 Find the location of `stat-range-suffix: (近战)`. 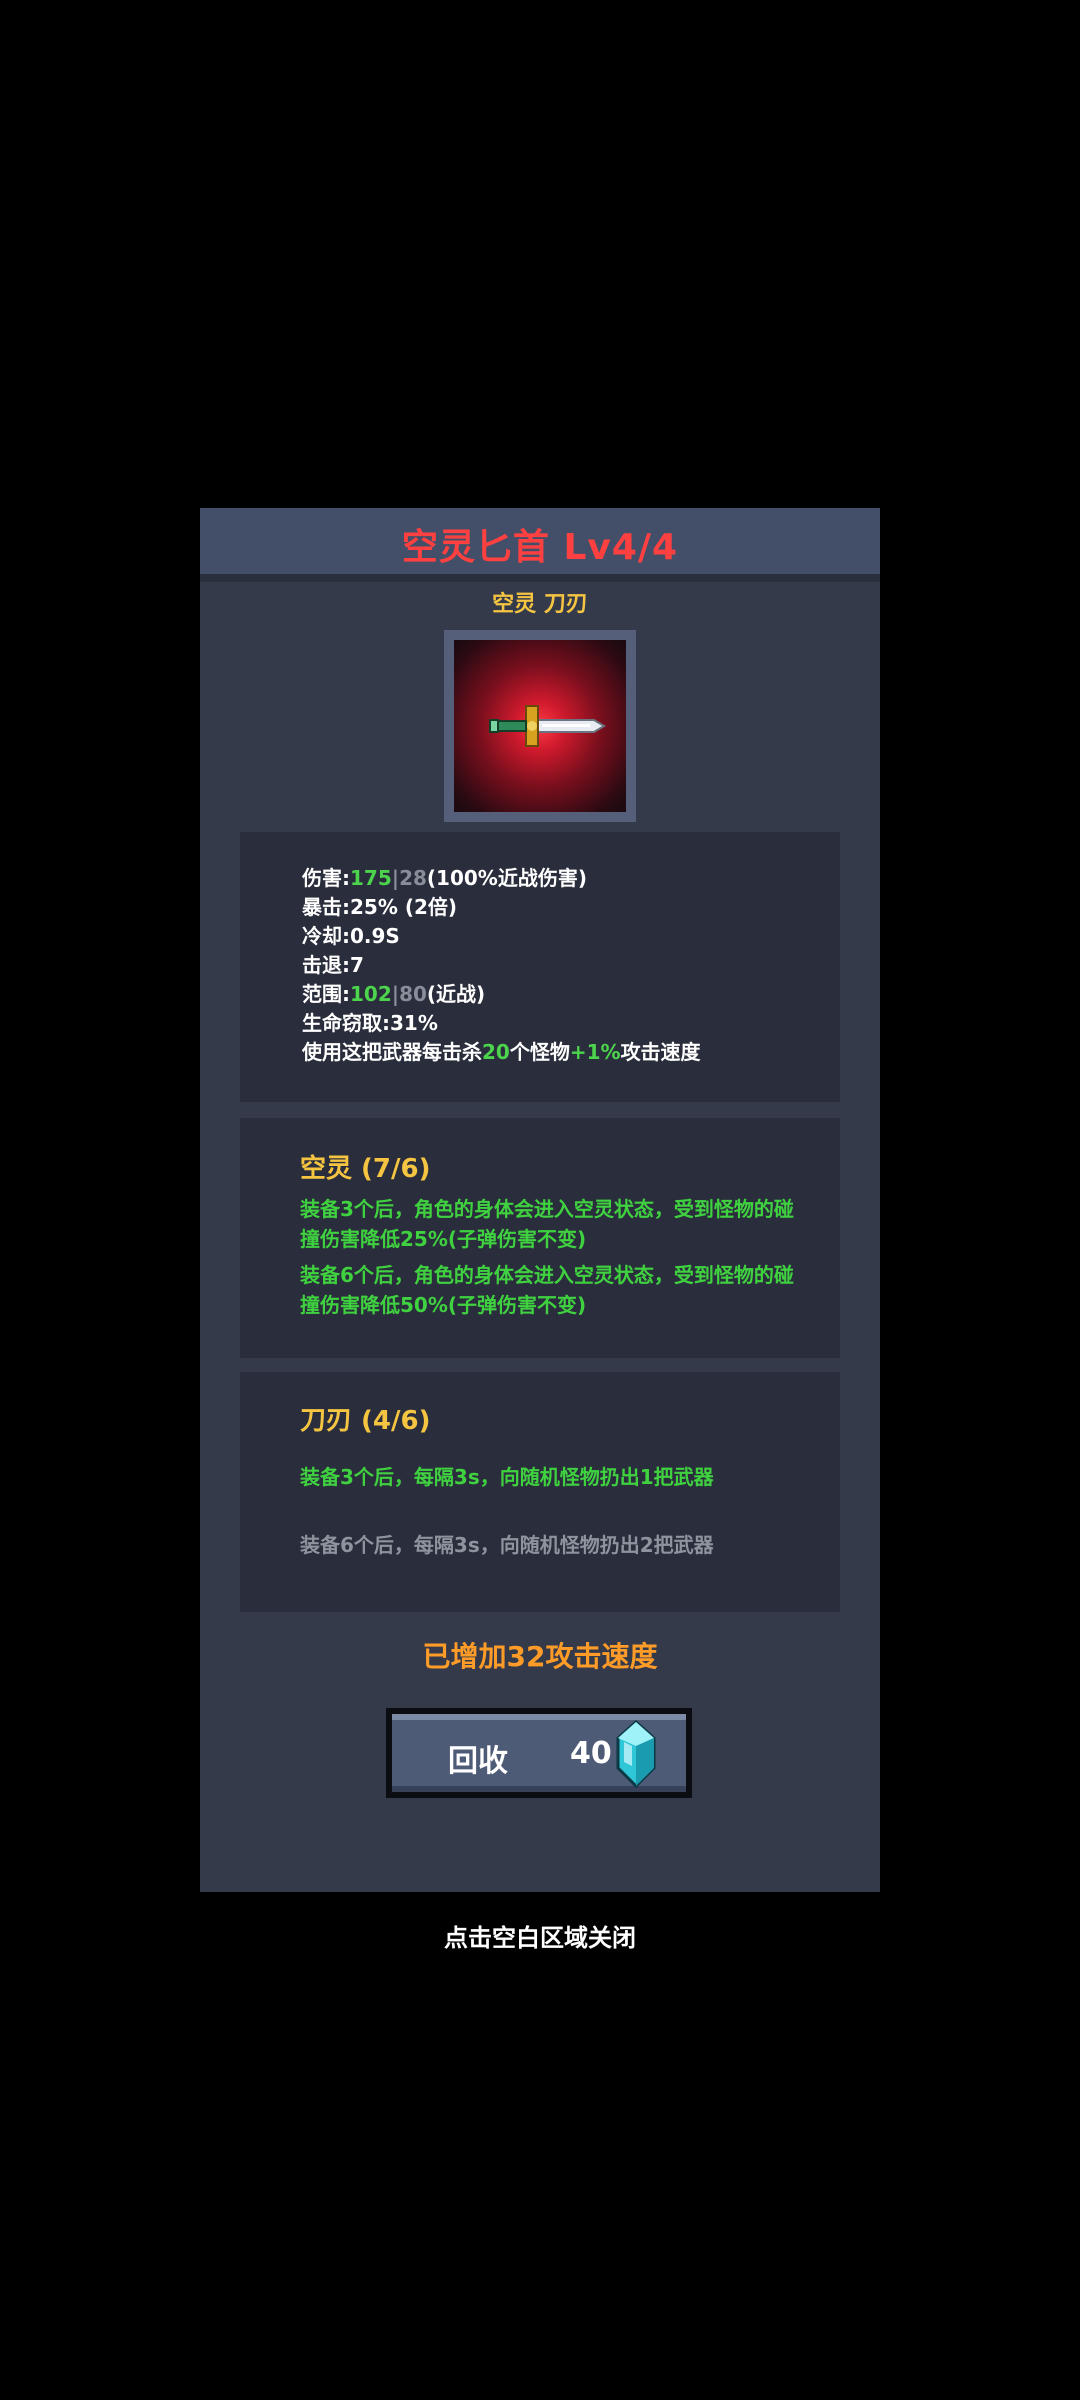

stat-range-suffix: (近战) is located at coordinates (456, 994).